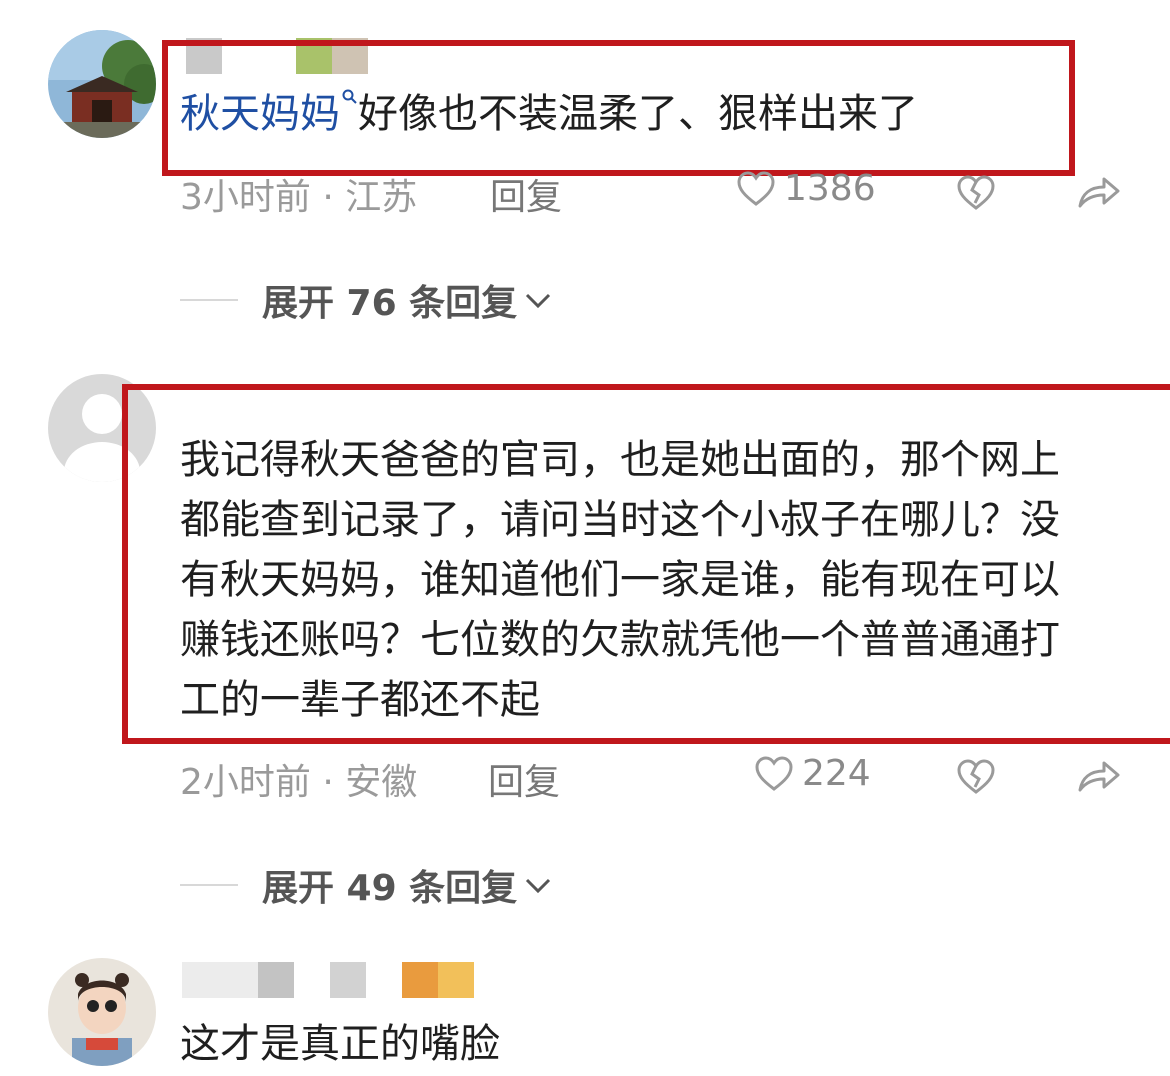  I want to click on time-location: 2小时前 · 安徽, so click(299, 782).